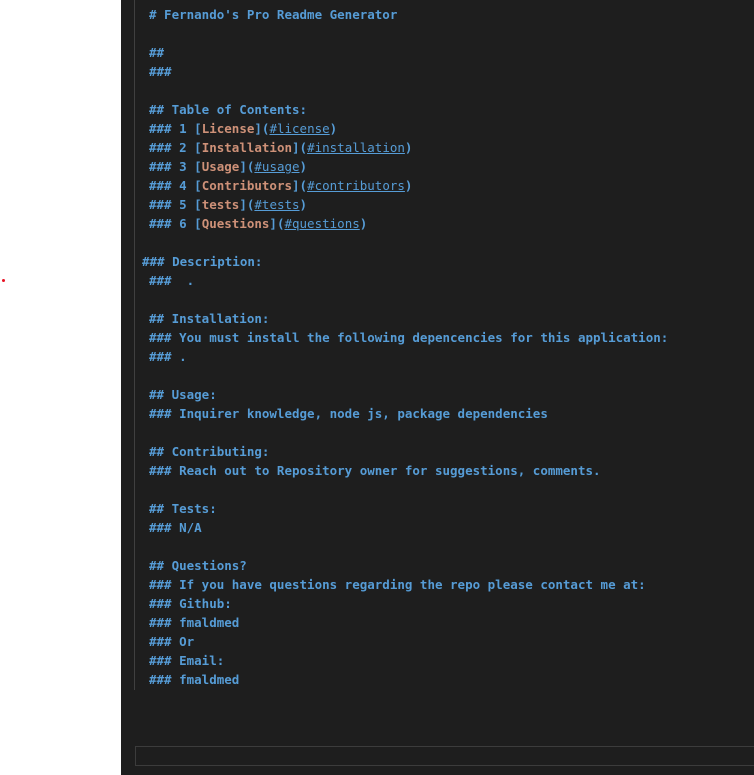 Image resolution: width=754 pixels, height=775 pixels. What do you see at coordinates (172, 166) in the screenshot?
I see `toc-prefix: ### 3` at bounding box center [172, 166].